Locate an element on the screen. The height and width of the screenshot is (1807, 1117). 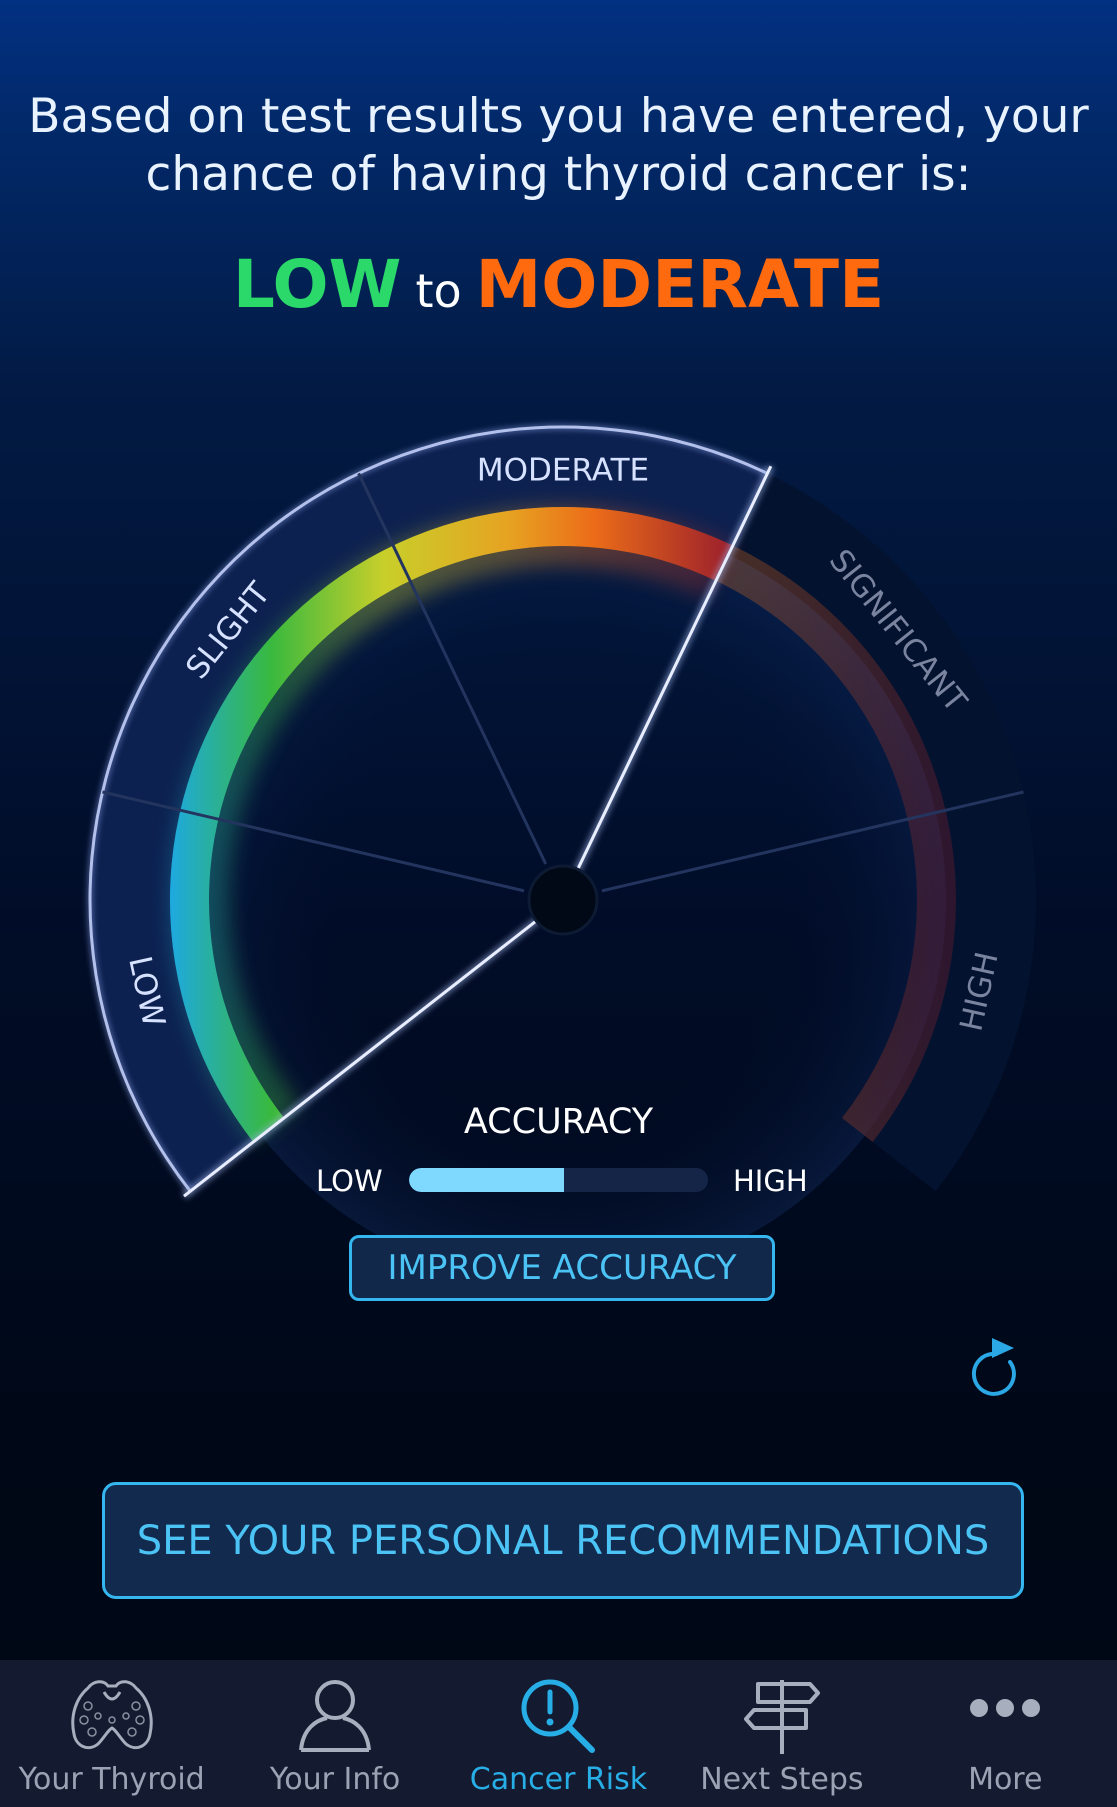
accuracy-title: ACCURACY is located at coordinates (558, 1122).